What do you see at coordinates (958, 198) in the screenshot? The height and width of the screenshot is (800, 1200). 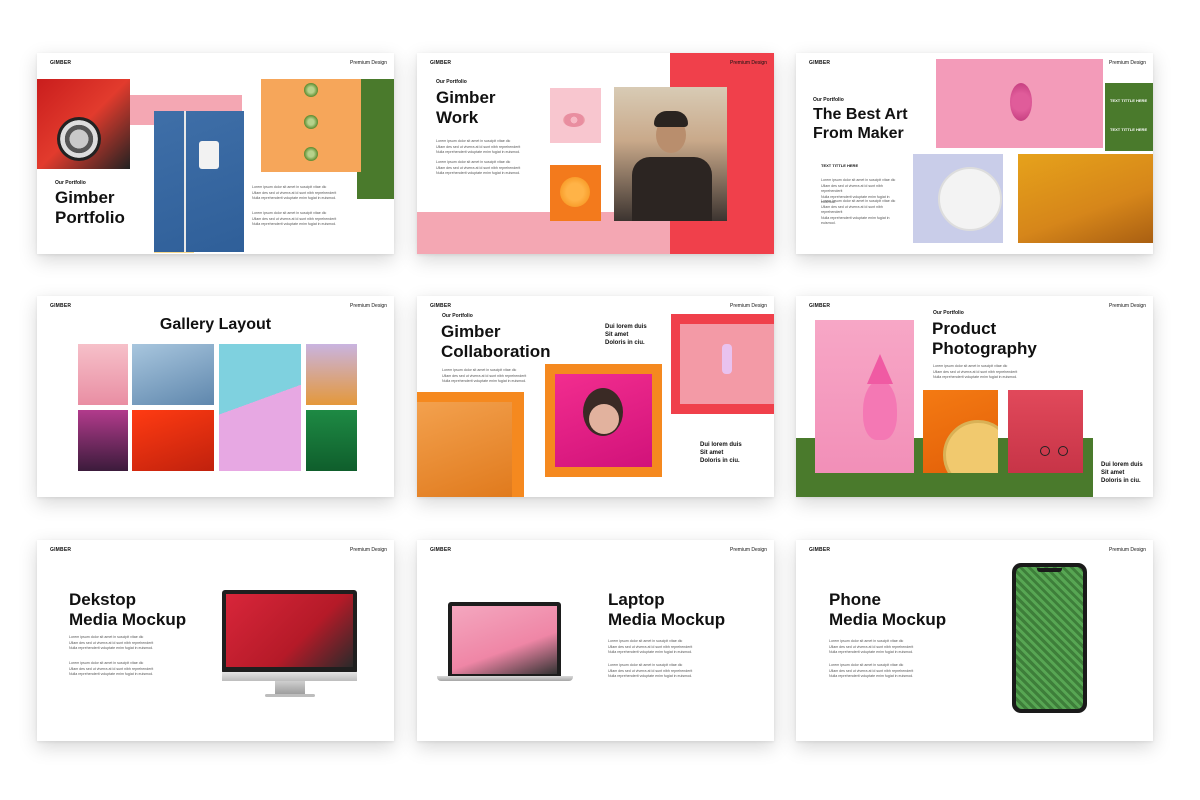 I see `plate-photo` at bounding box center [958, 198].